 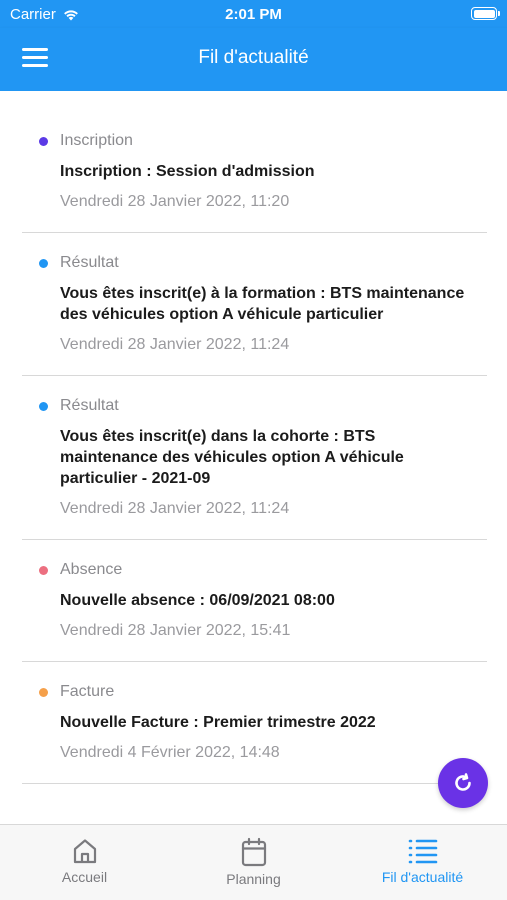 I want to click on feed-item-category: Absence, so click(x=91, y=569).